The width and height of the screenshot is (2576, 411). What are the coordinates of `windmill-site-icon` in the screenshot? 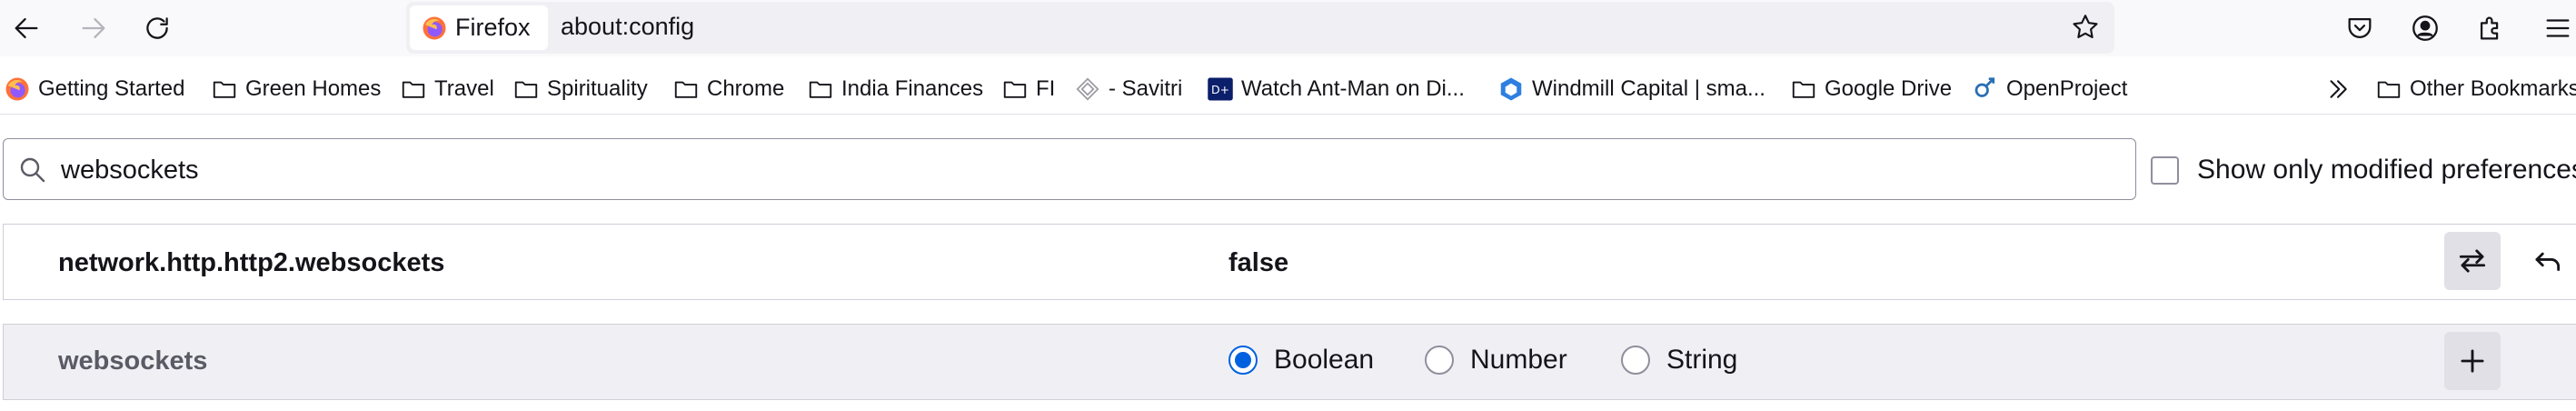 It's located at (1511, 89).